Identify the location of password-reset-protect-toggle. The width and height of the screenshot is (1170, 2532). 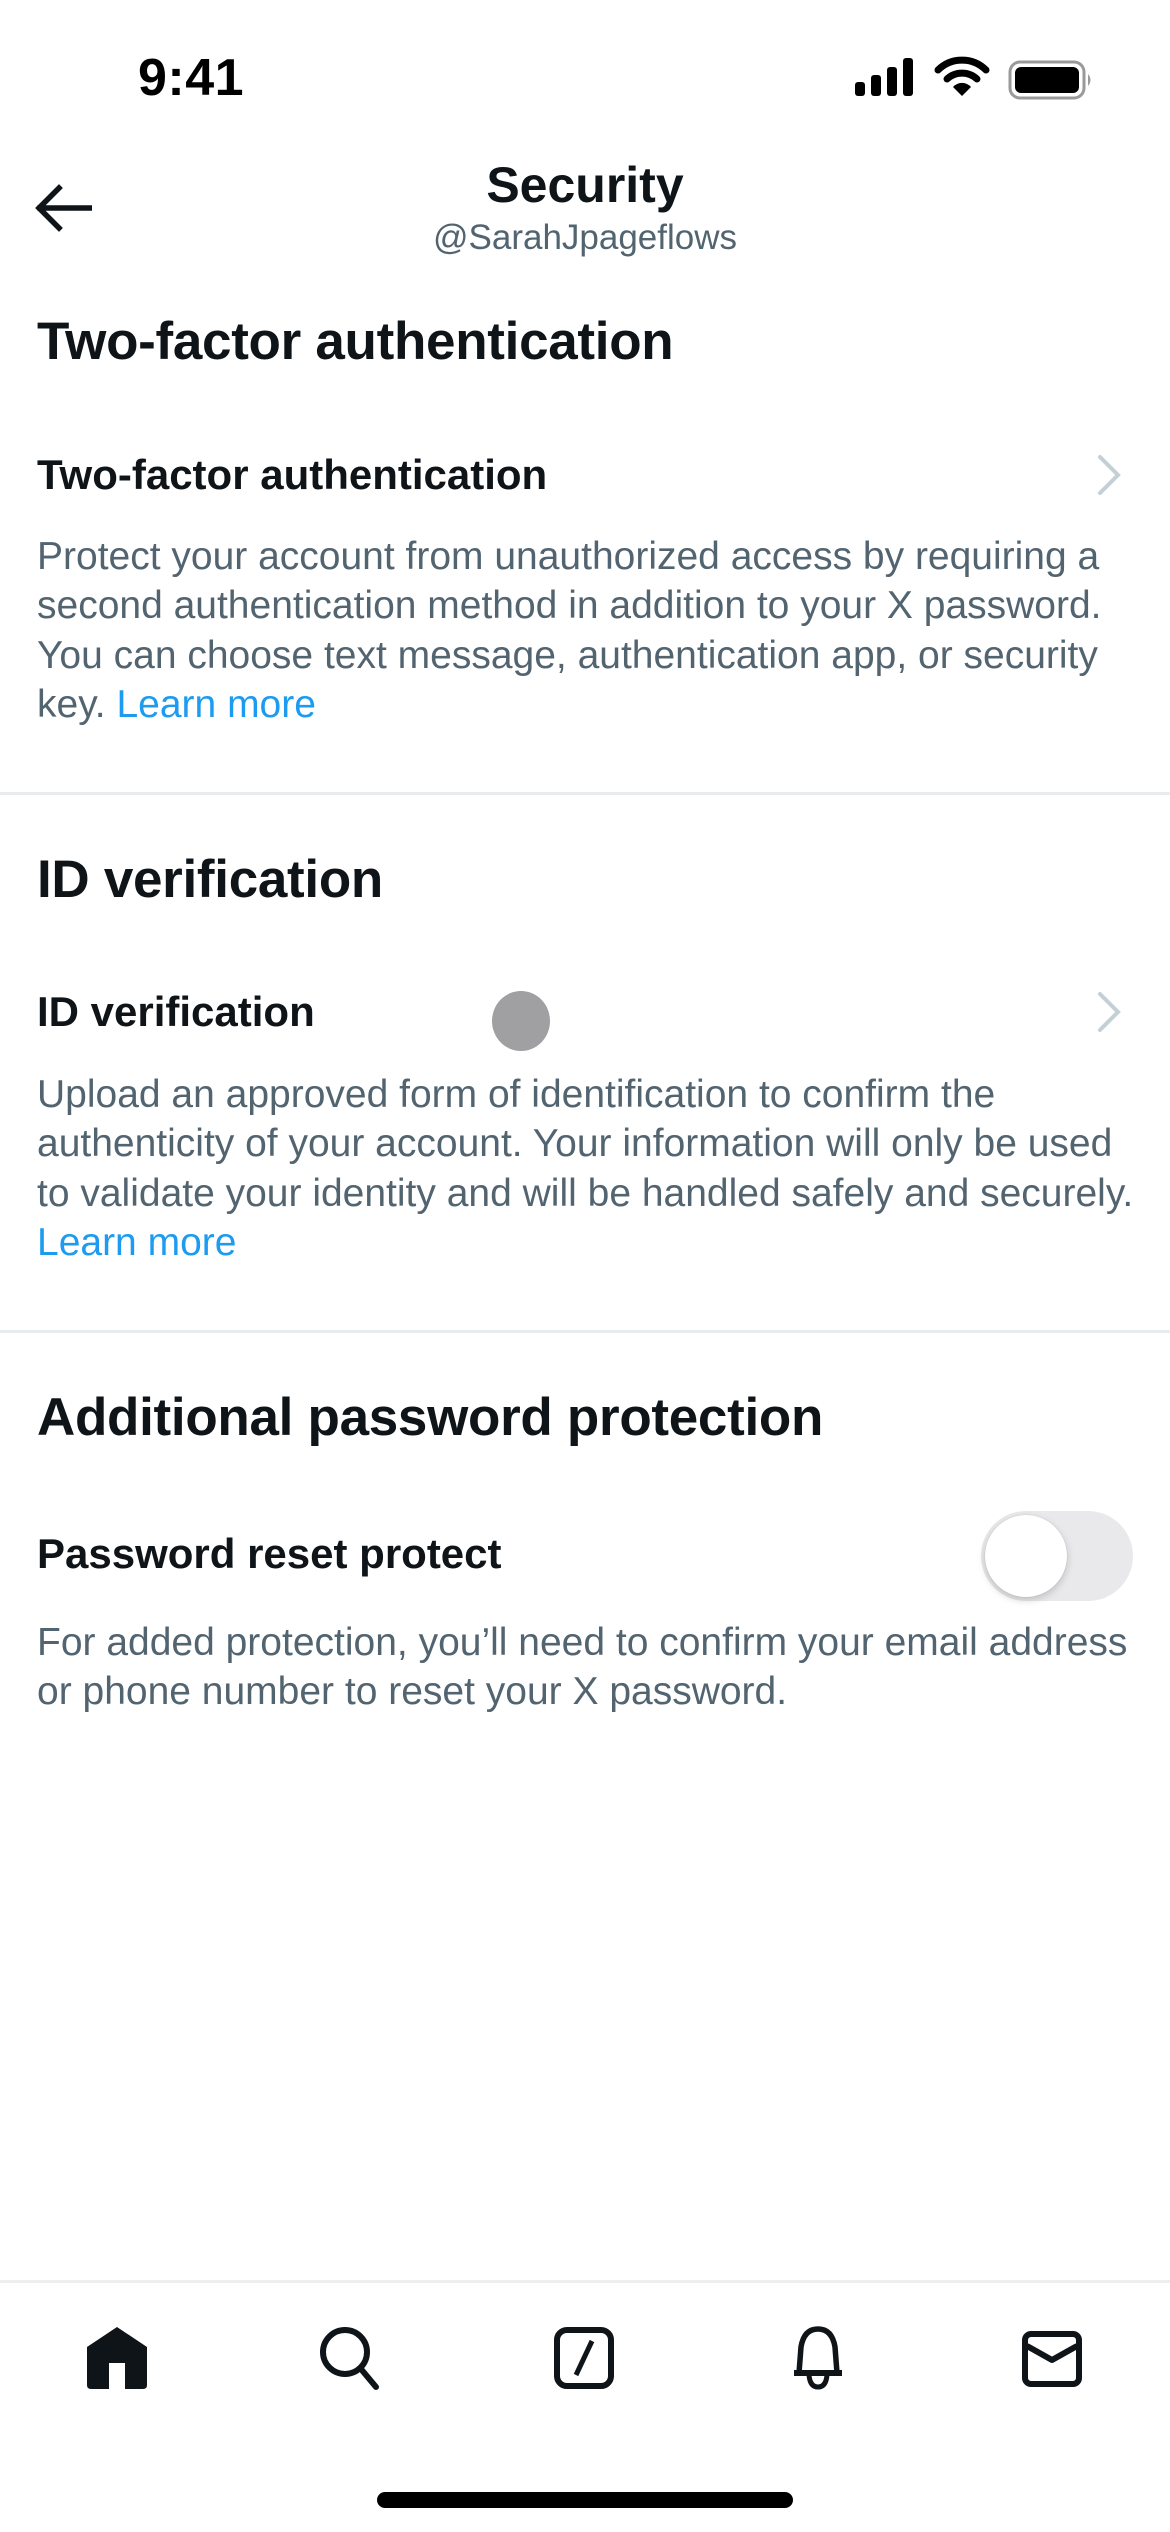
(1057, 1556).